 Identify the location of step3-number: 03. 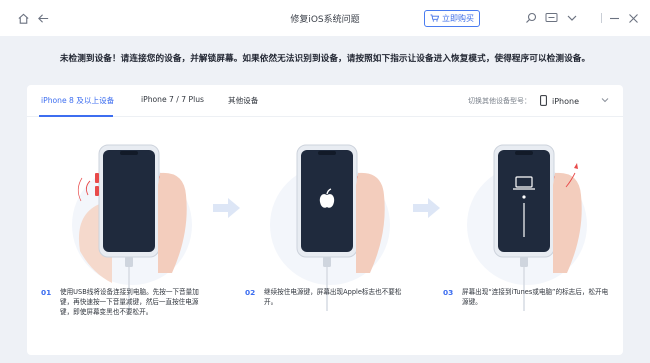
(448, 292).